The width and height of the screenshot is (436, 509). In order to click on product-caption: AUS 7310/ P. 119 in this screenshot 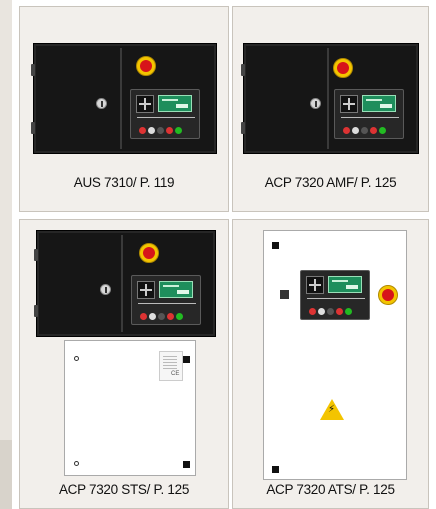, I will do `click(124, 182)`.